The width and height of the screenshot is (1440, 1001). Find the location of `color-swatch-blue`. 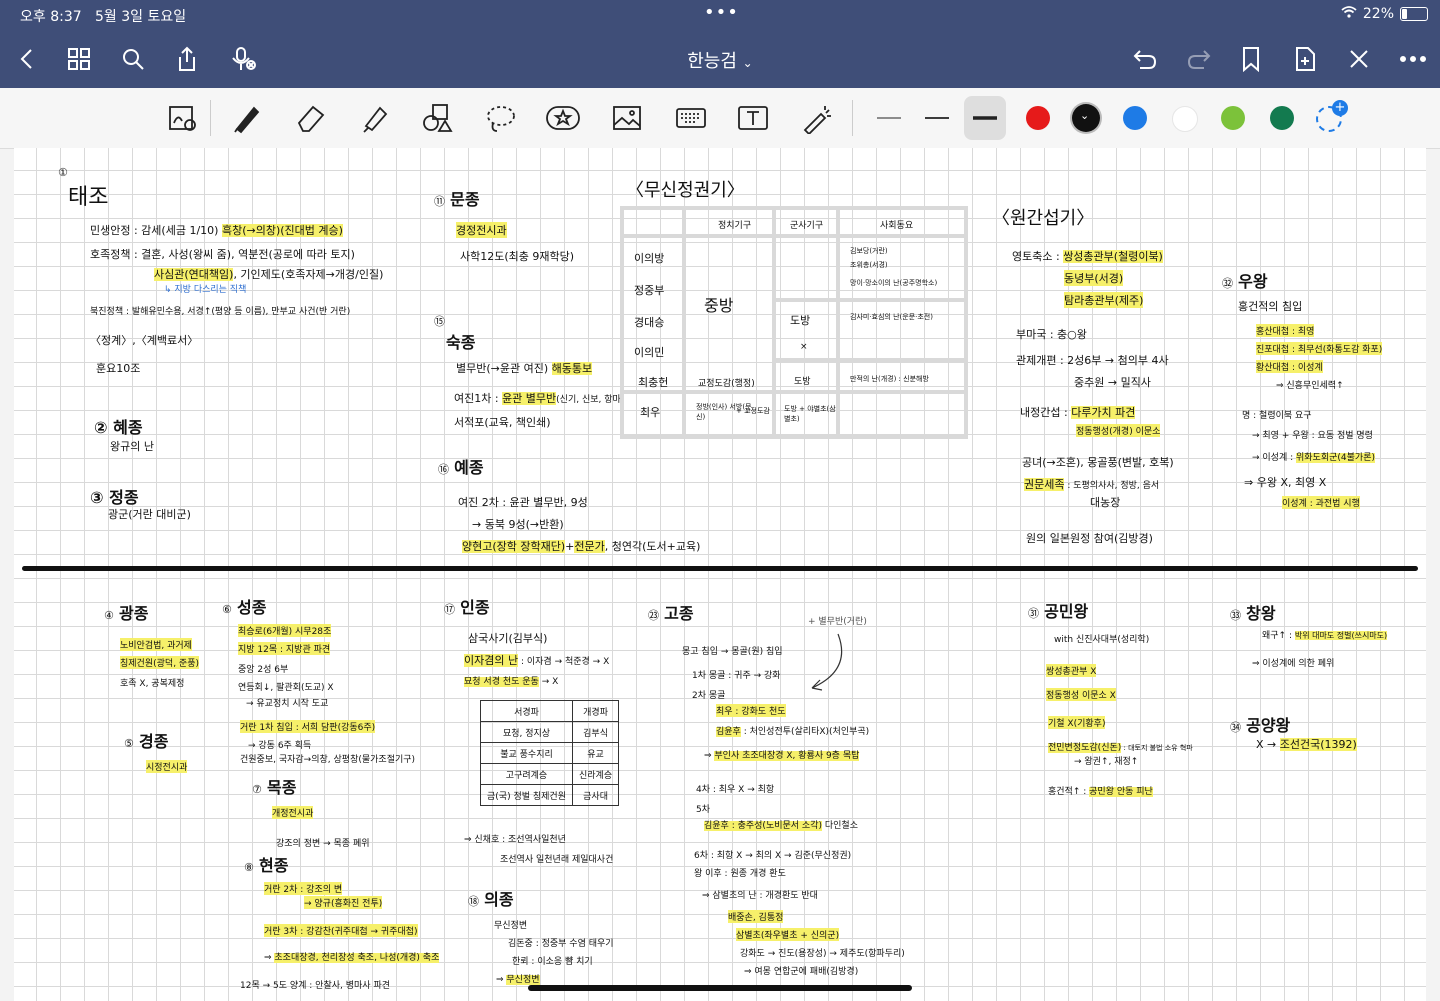

color-swatch-blue is located at coordinates (1135, 118).